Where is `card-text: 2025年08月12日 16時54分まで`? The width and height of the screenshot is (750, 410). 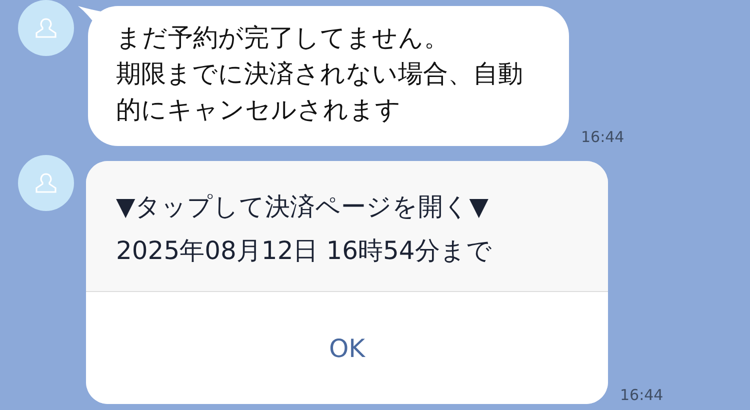 card-text: 2025年08月12日 16時54分まで is located at coordinates (304, 251).